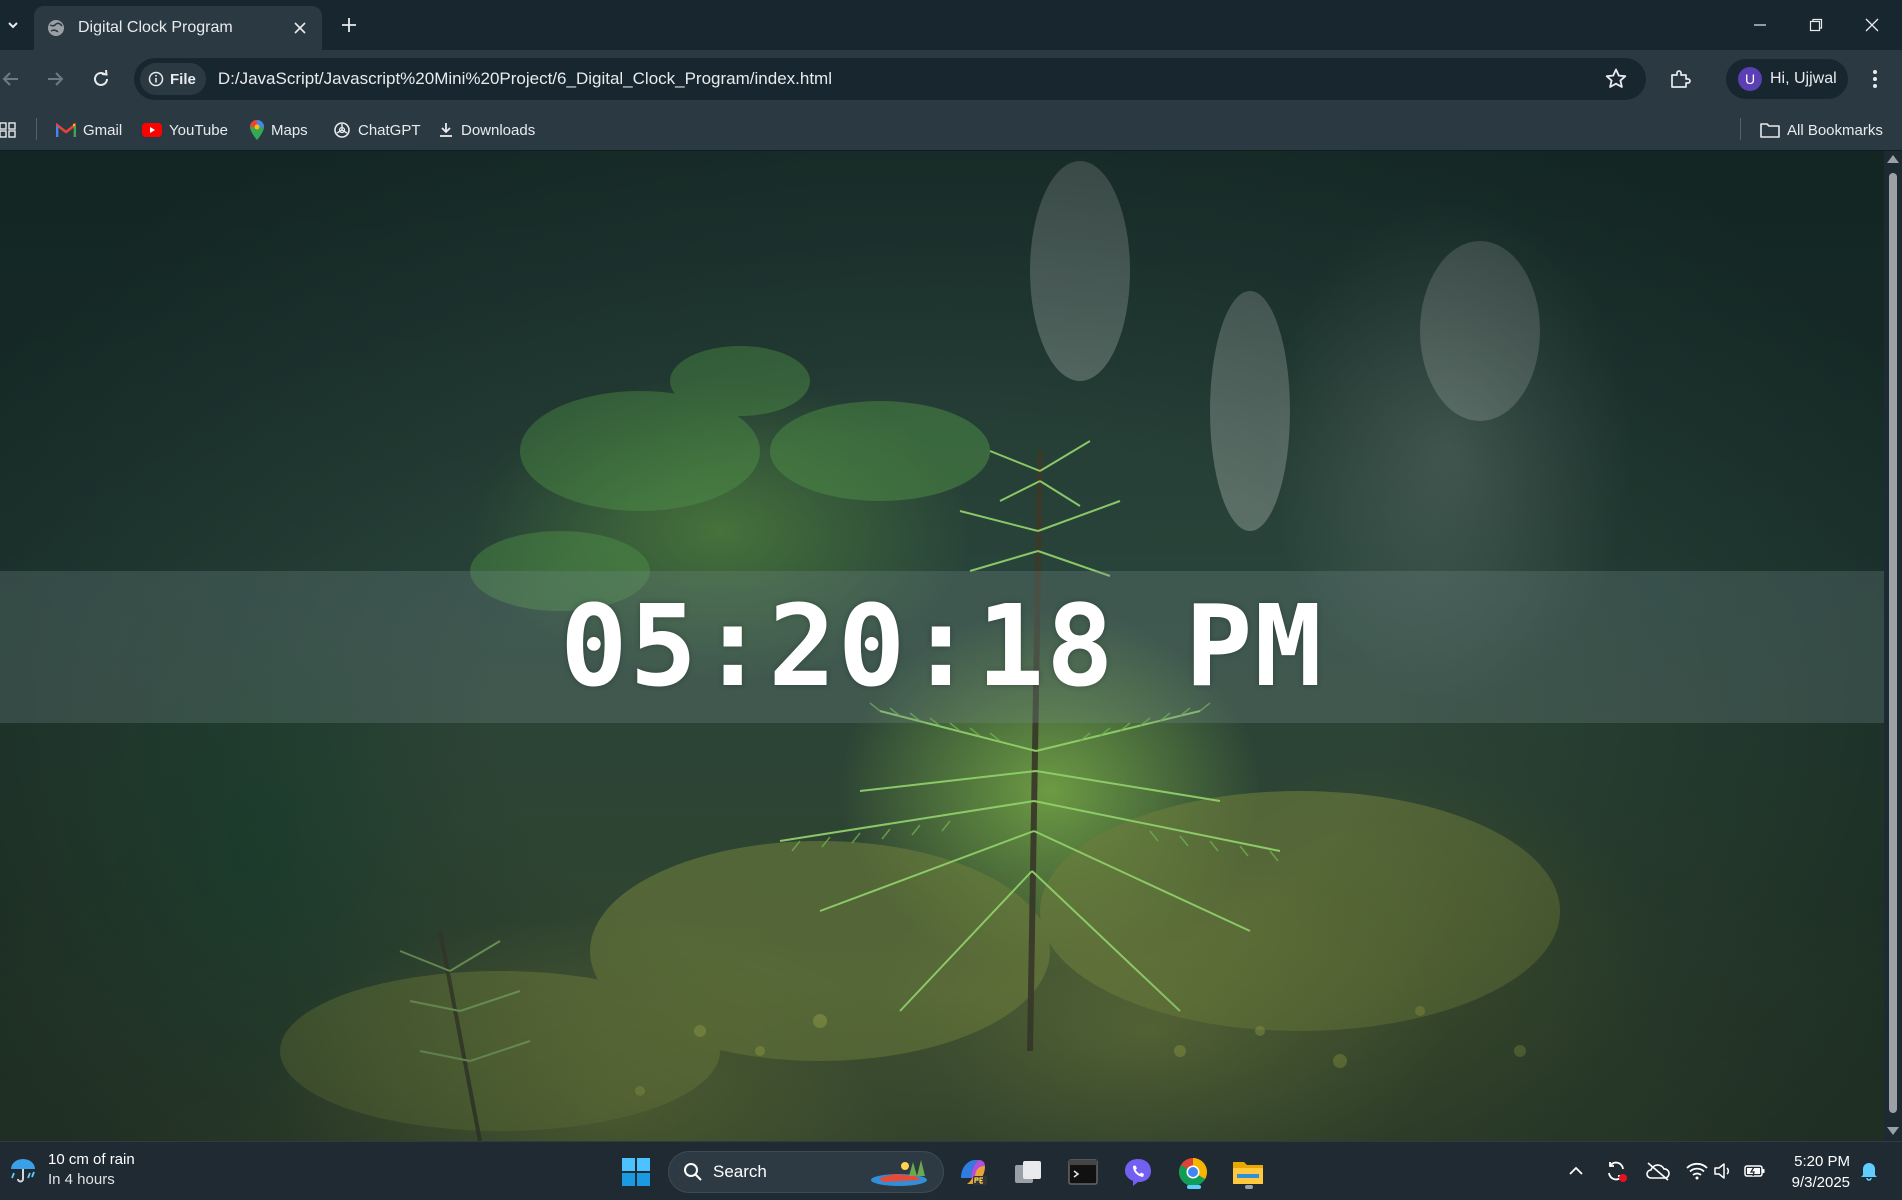 This screenshot has width=1902, height=1200. What do you see at coordinates (1893, 643) in the screenshot?
I see `scrollbar-thumb` at bounding box center [1893, 643].